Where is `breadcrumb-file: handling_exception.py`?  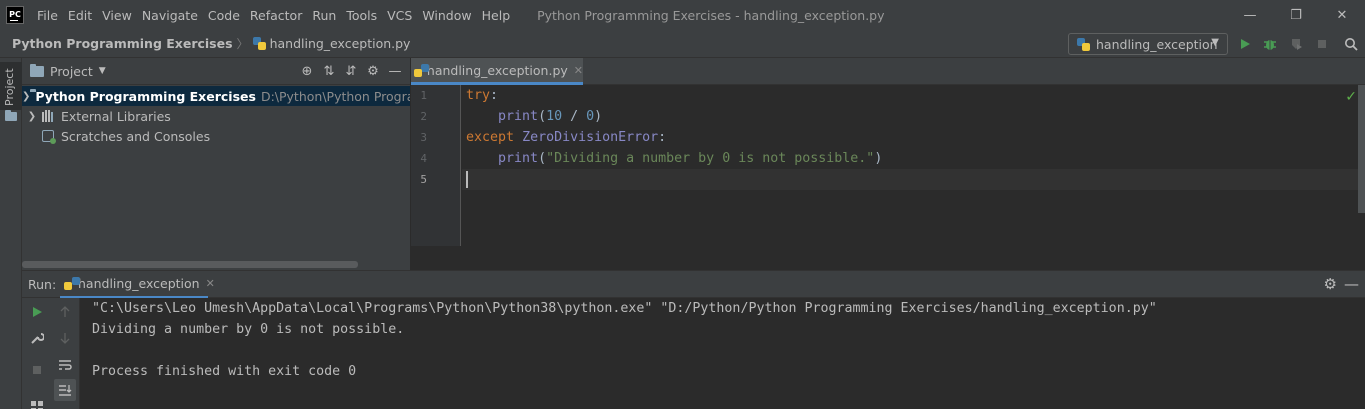
breadcrumb-file: handling_exception.py is located at coordinates (340, 43).